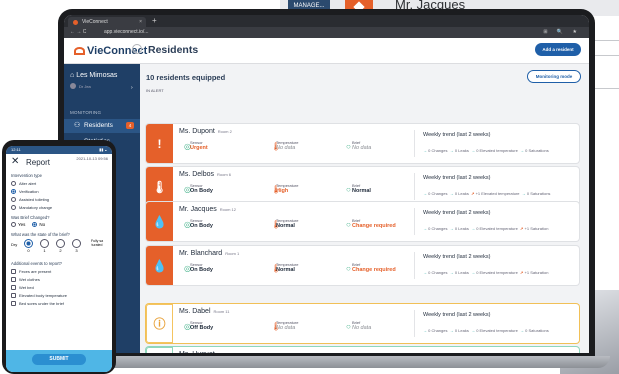 This screenshot has height=374, width=619. What do you see at coordinates (159, 350) in the screenshot?
I see `status-icon: ◊` at bounding box center [159, 350].